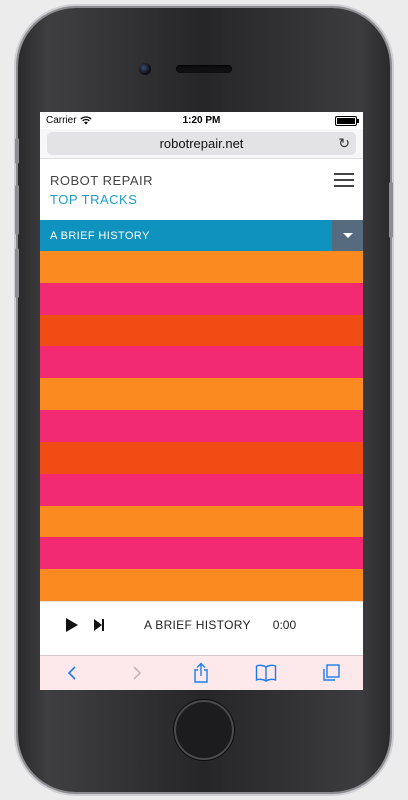 This screenshot has width=408, height=800. Describe the element at coordinates (284, 625) in the screenshot. I see `track-time: 0:00` at that location.